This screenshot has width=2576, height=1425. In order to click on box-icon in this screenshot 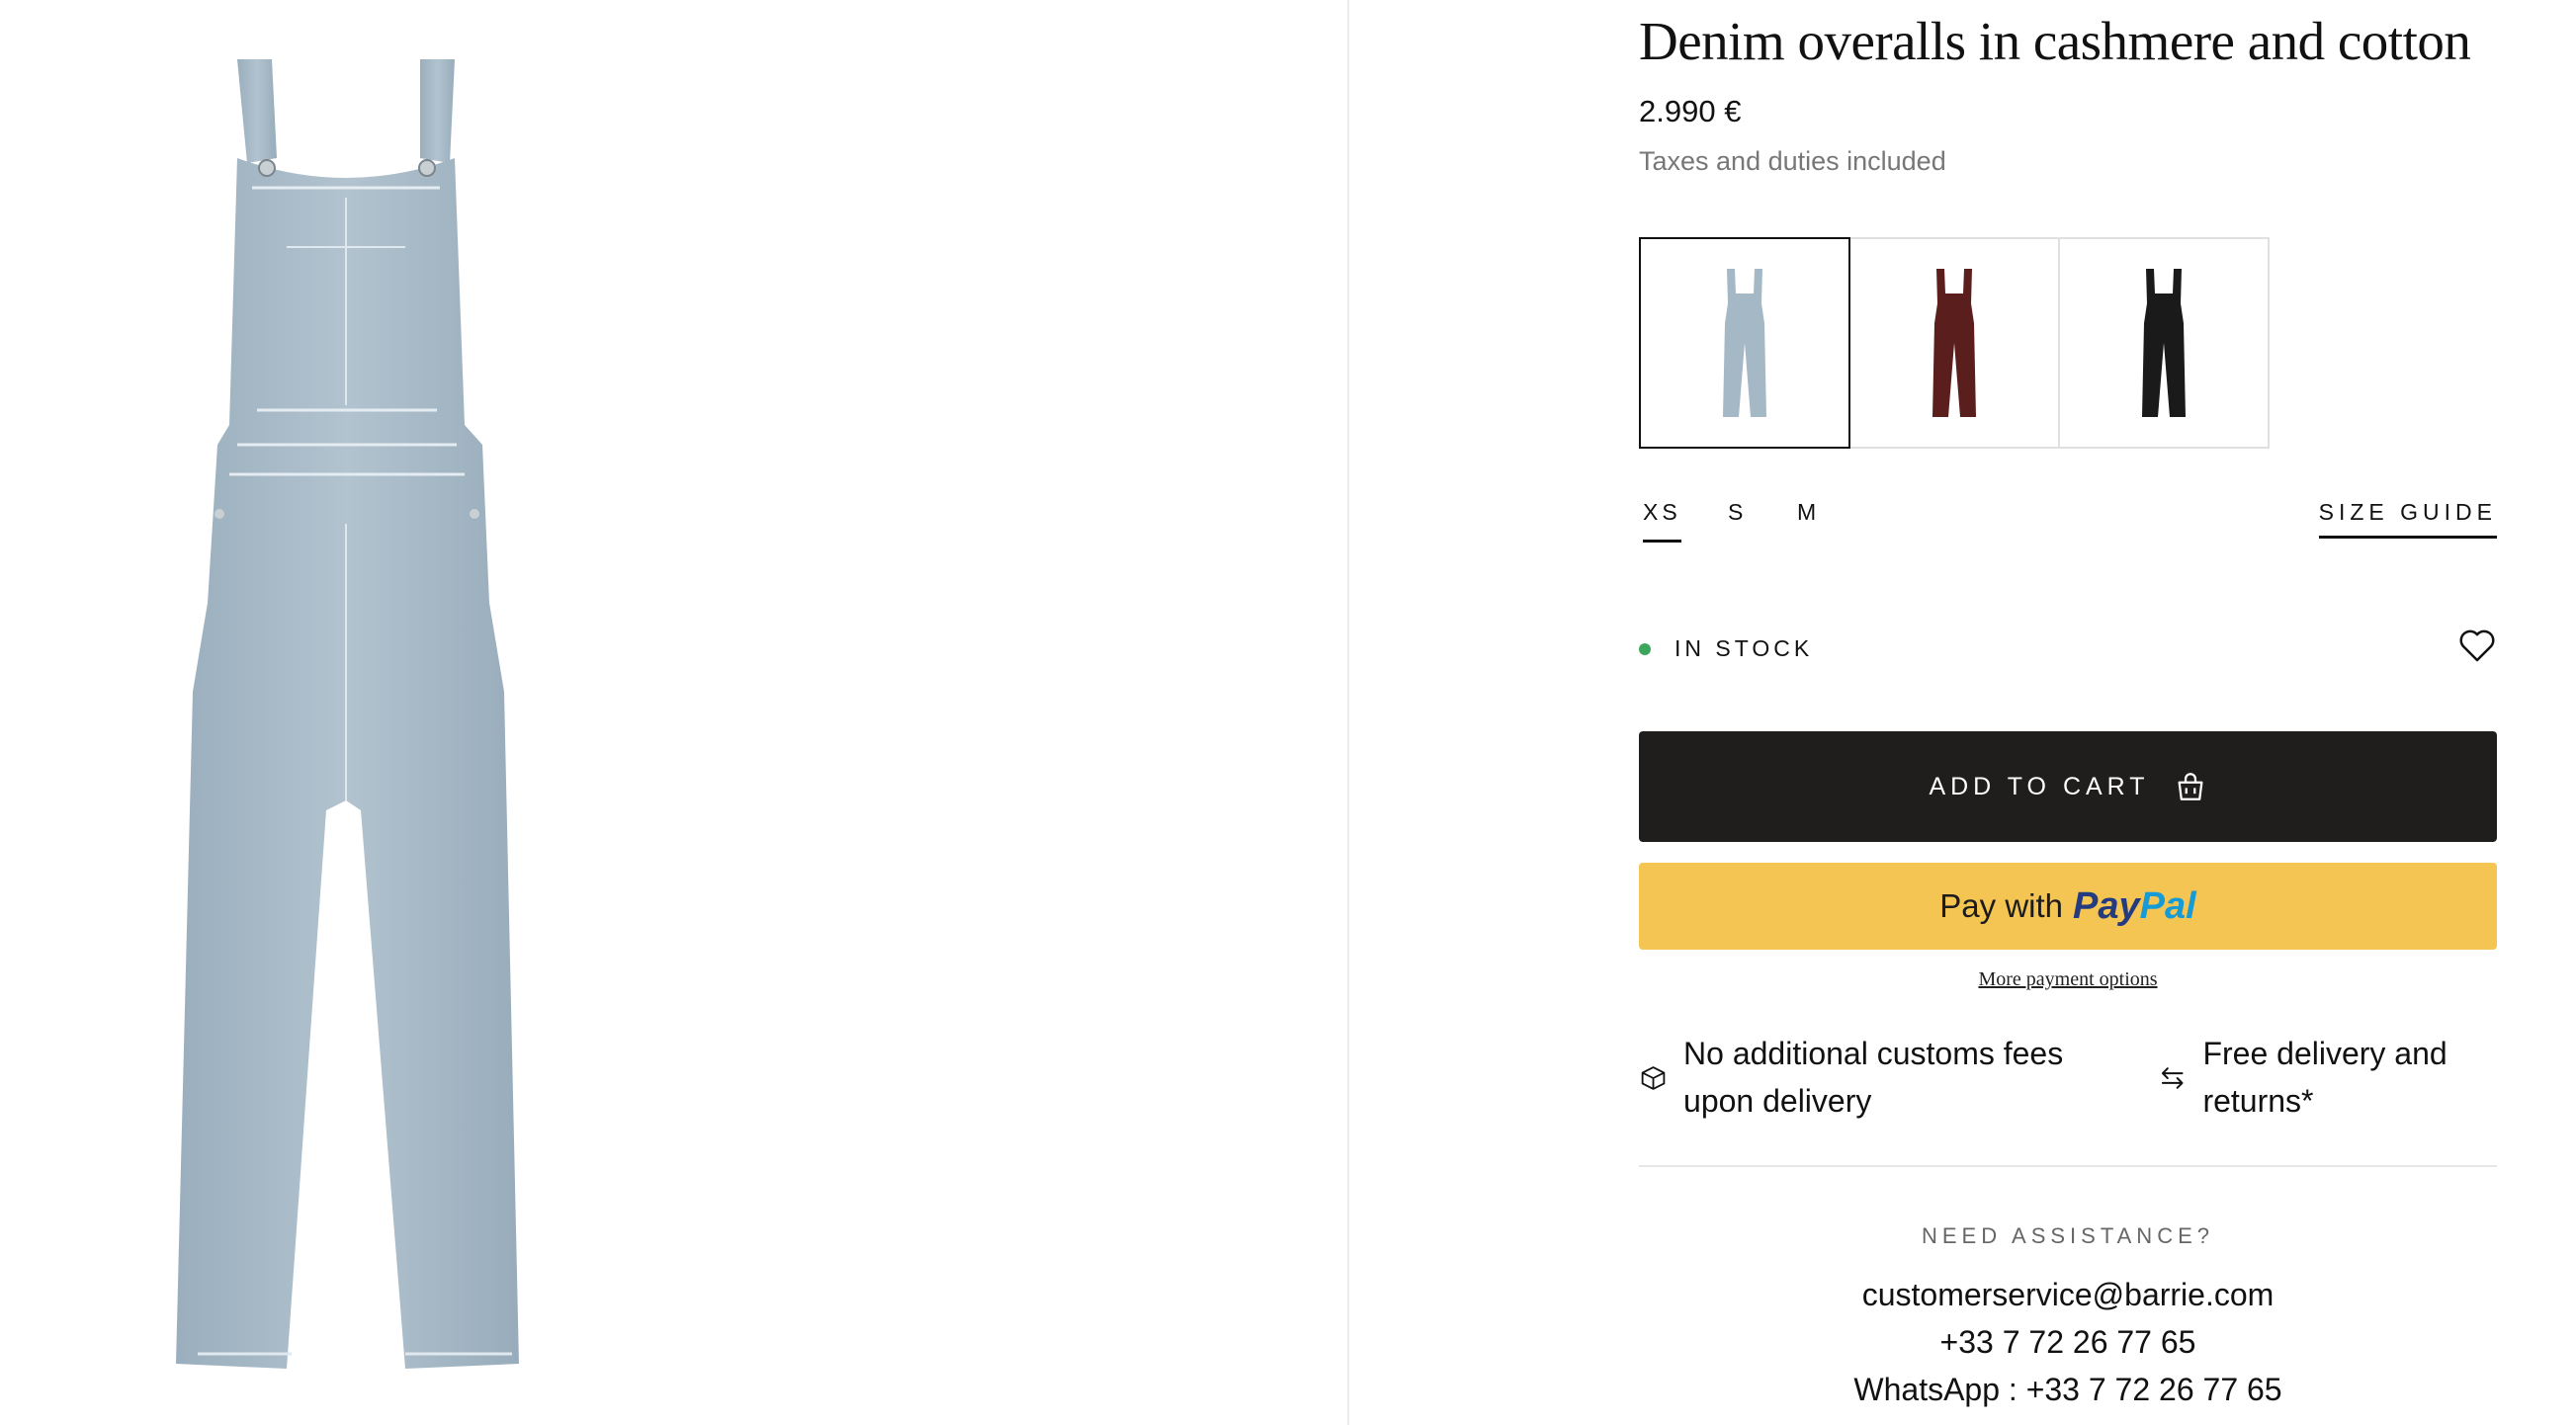, I will do `click(1653, 1078)`.